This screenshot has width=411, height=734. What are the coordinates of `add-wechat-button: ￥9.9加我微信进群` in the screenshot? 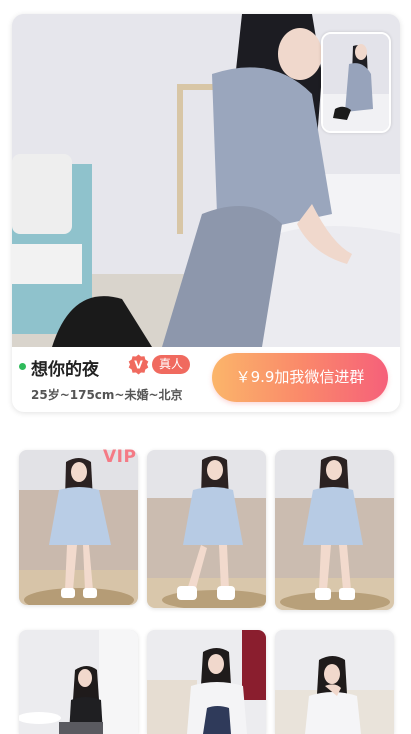 It's located at (300, 377).